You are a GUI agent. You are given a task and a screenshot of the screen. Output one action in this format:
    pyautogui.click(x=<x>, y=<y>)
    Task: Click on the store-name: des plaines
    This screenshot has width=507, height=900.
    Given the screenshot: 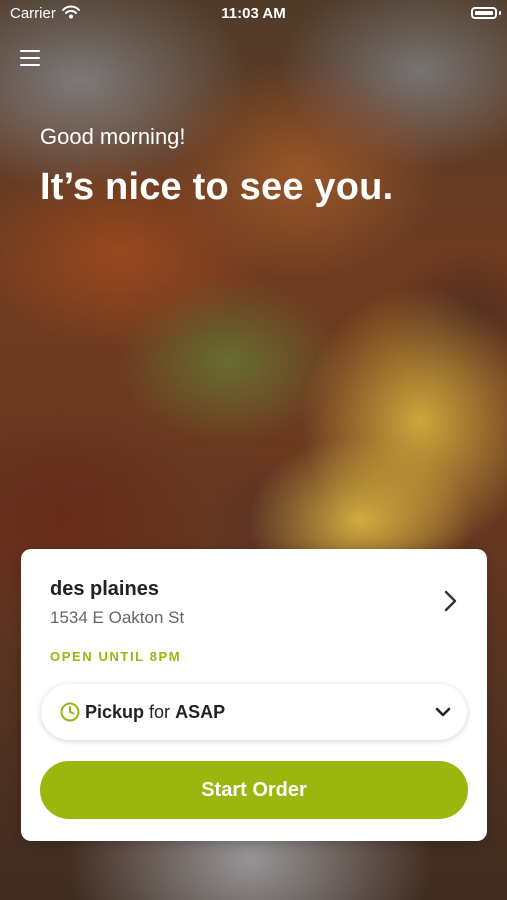 What is the action you would take?
    pyautogui.click(x=104, y=589)
    